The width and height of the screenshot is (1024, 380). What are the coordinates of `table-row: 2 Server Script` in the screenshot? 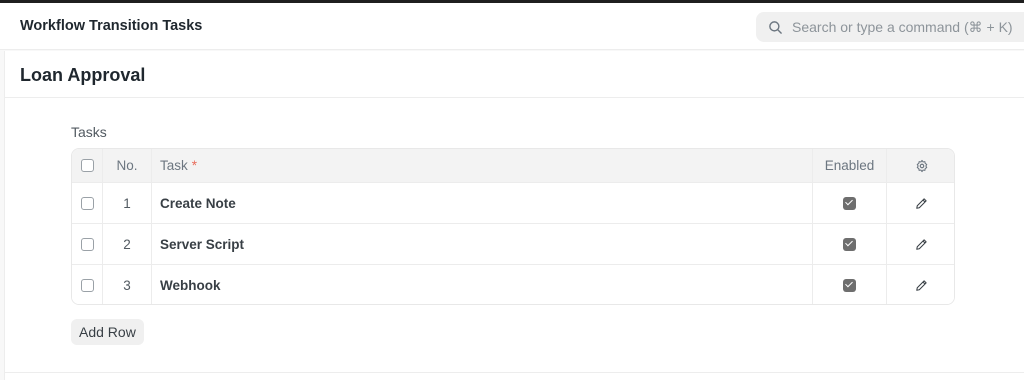 It's located at (513, 243).